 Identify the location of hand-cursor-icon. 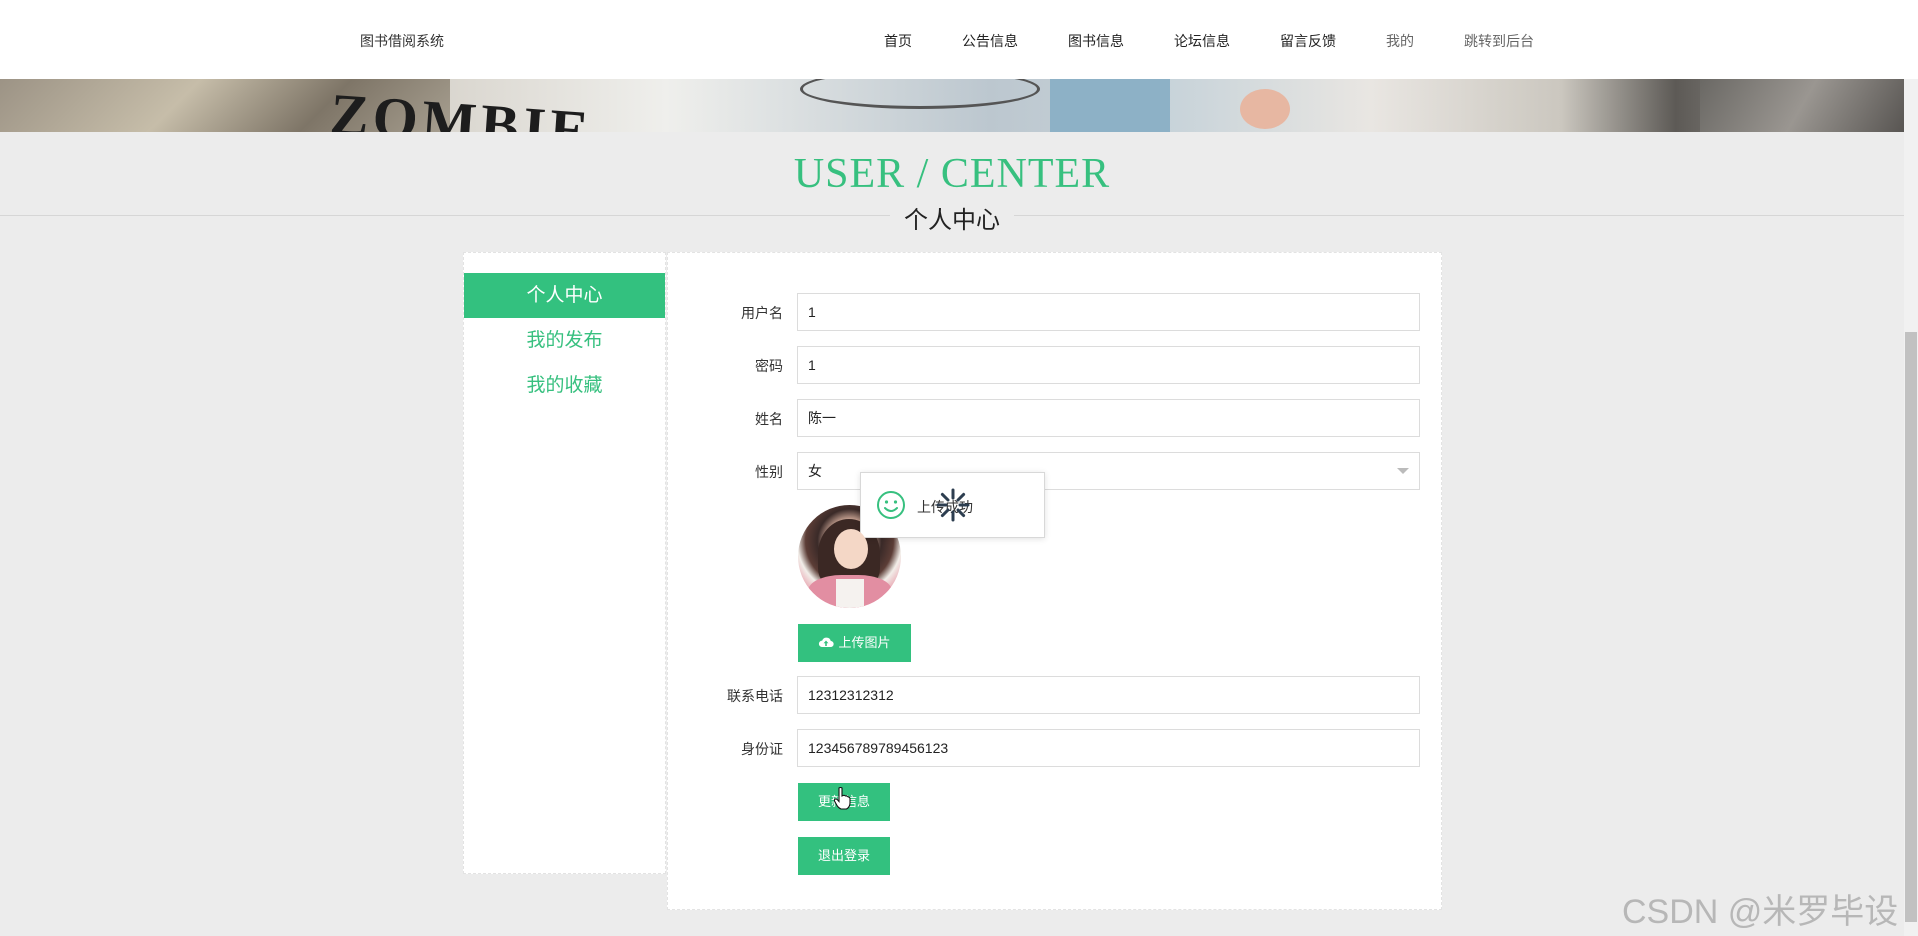
(842, 798).